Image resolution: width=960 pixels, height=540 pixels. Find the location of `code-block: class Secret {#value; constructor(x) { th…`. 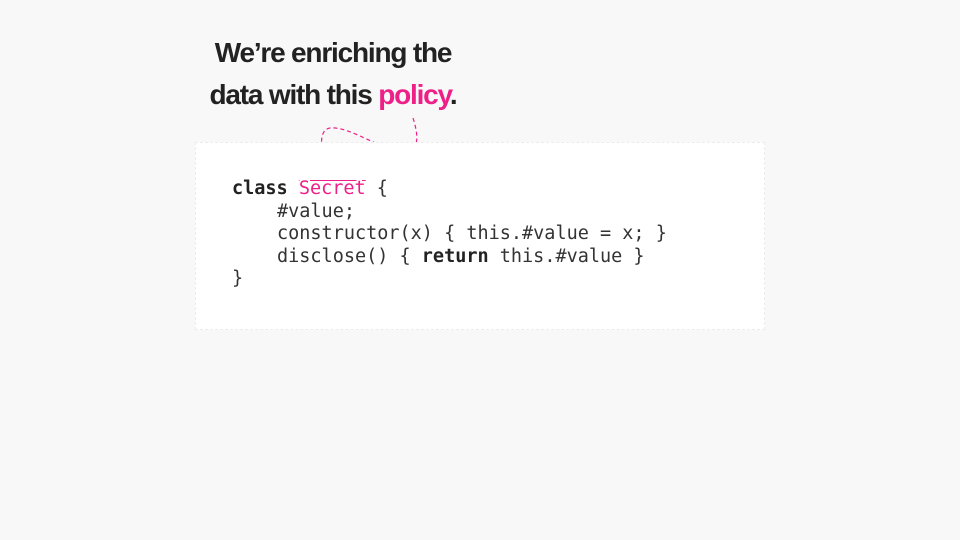

code-block: class Secret {#value; constructor(x) { th… is located at coordinates (449, 234).